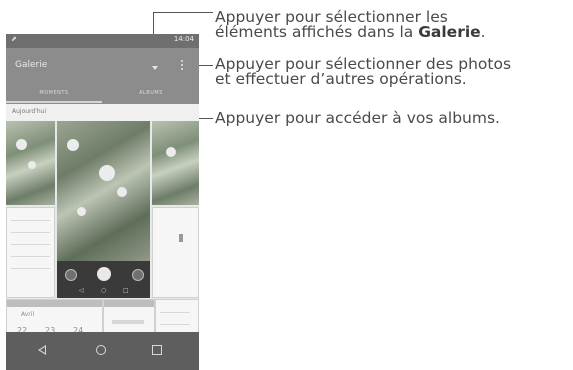 This screenshot has width=573, height=370. I want to click on dropdown-icon, so click(155, 68).